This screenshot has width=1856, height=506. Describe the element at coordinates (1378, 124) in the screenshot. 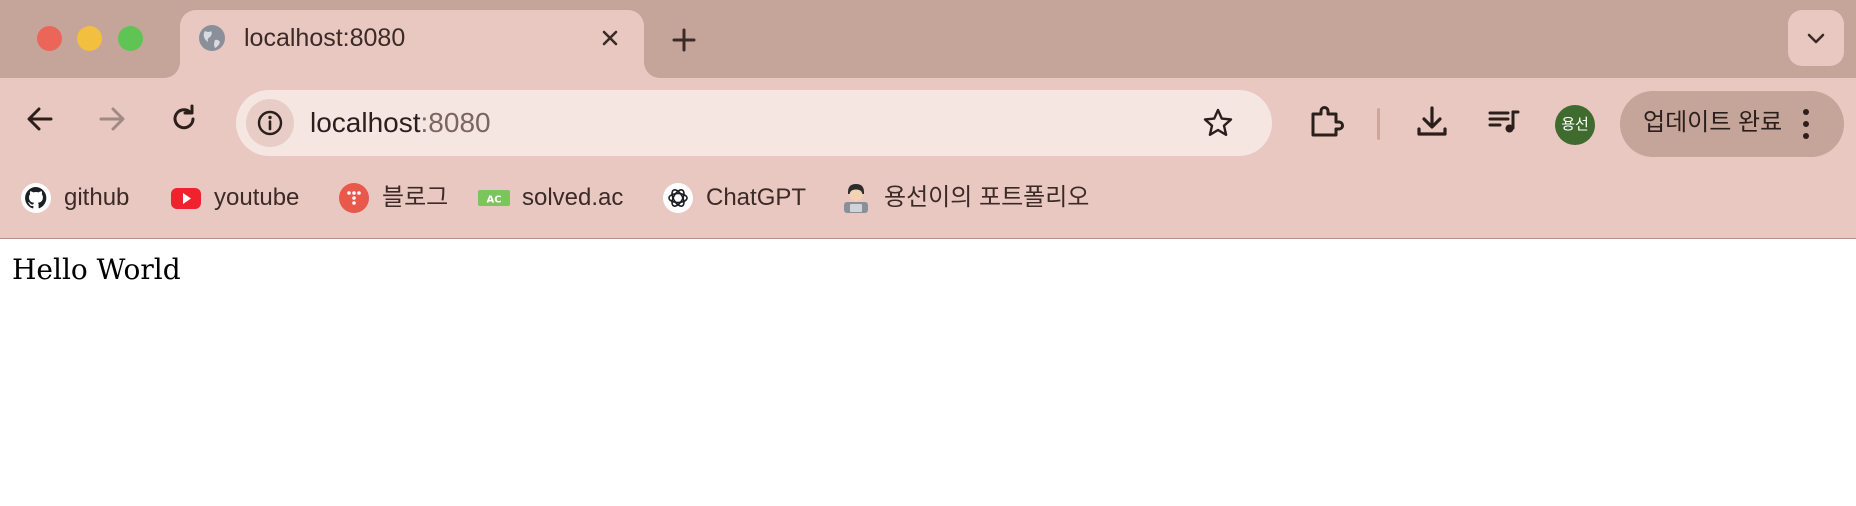

I see `toolbar-separator` at that location.